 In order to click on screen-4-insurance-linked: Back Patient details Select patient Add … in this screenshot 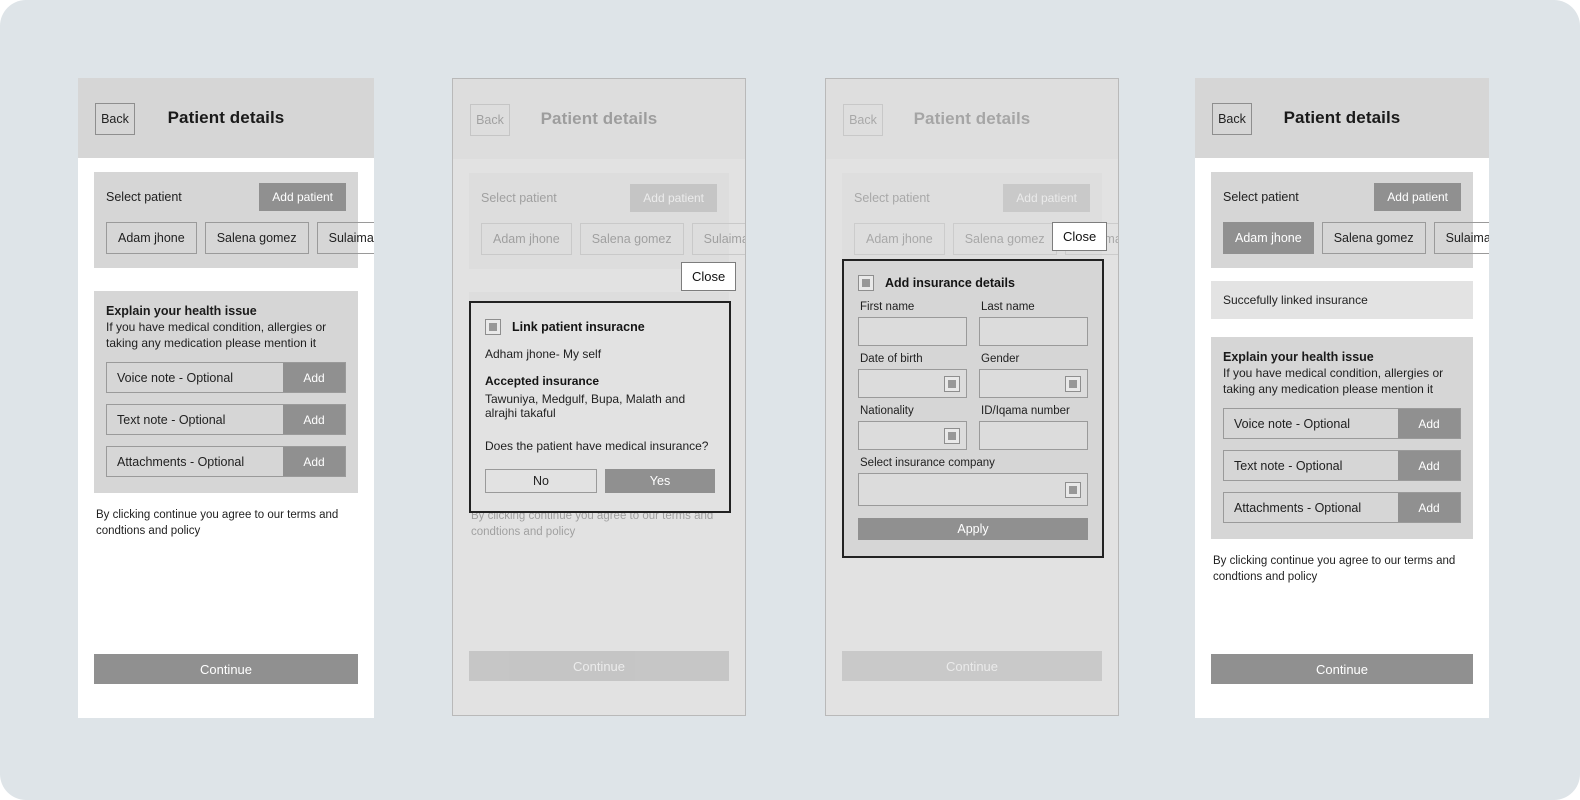, I will do `click(1342, 398)`.